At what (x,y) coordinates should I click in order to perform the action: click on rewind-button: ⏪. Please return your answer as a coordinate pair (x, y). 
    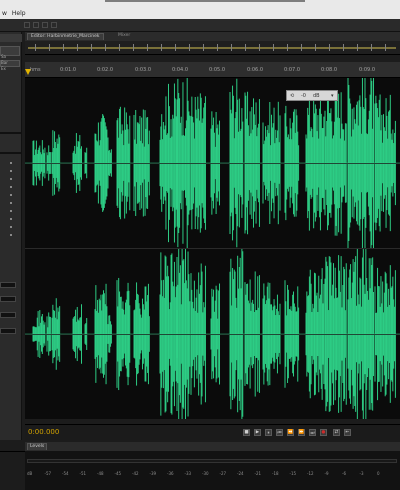
    Looking at the image, I should click on (290, 432).